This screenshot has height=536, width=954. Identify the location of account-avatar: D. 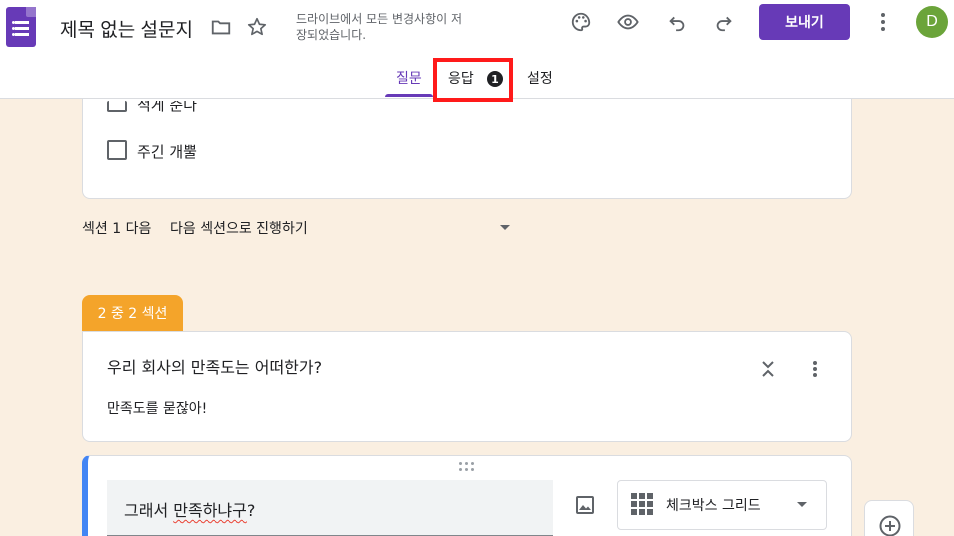
(932, 22).